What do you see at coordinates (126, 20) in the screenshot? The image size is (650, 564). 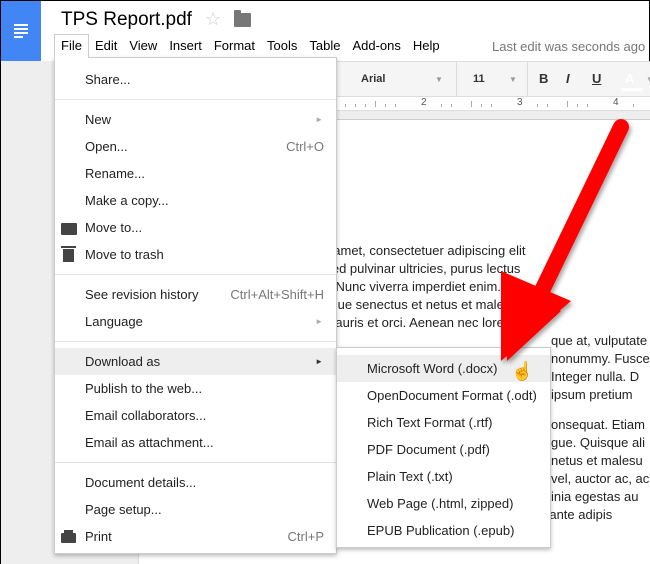 I see `document-title: TPS Report.pdf` at bounding box center [126, 20].